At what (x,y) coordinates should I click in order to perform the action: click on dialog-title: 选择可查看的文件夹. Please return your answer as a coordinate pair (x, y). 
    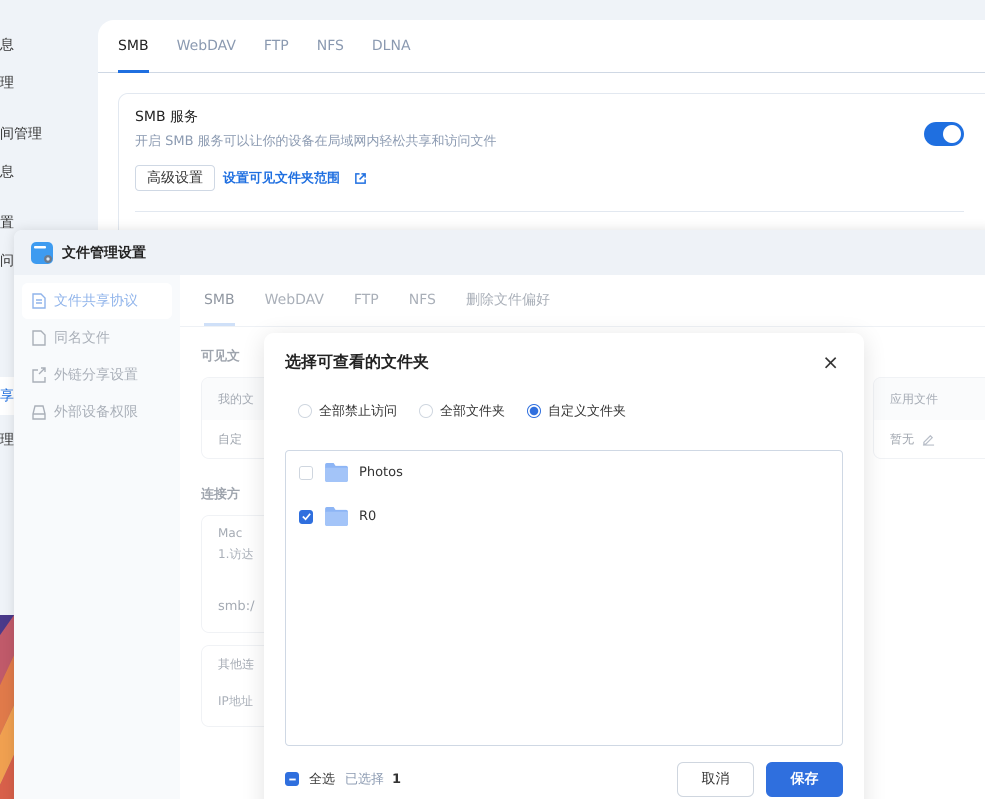
    Looking at the image, I should click on (357, 362).